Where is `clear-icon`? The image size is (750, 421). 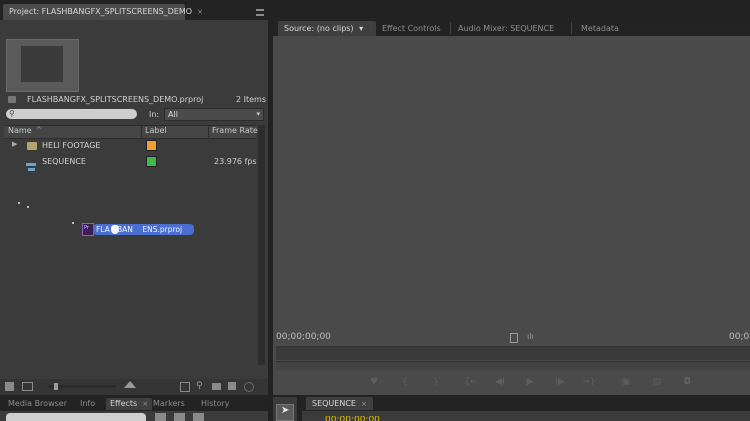 clear-icon is located at coordinates (249, 387).